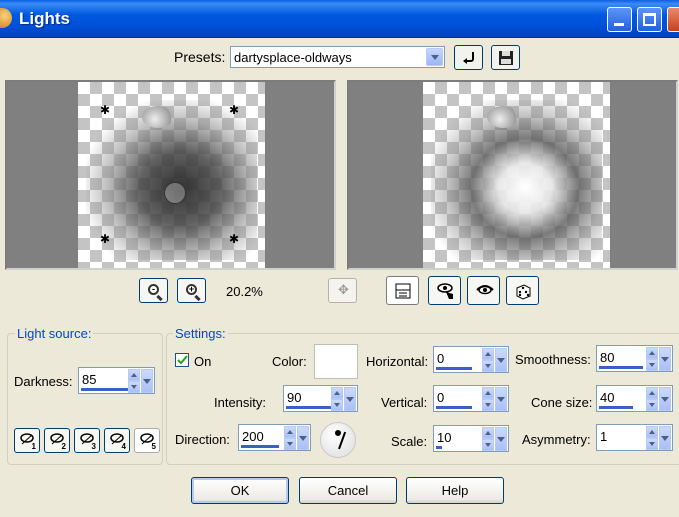 The image size is (679, 517). Describe the element at coordinates (244, 291) in the screenshot. I see `zoom-level: 20.2%` at that location.